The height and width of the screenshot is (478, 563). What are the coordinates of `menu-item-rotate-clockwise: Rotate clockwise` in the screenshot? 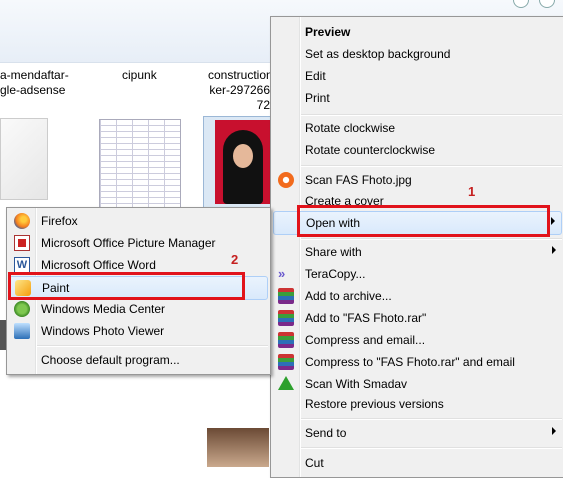 It's located at (417, 128).